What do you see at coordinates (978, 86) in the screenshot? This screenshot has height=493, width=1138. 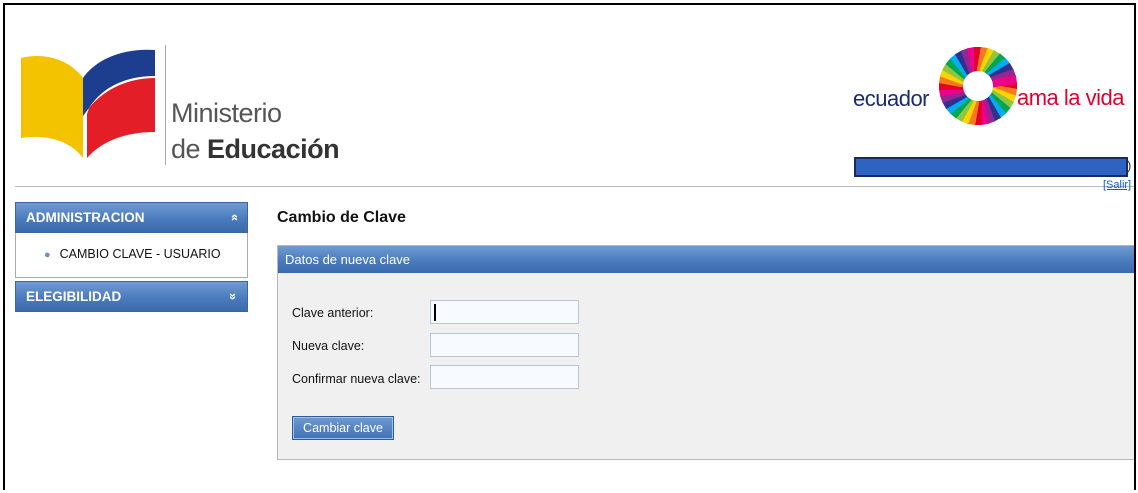 I see `ecuador-flower-logo-icon` at bounding box center [978, 86].